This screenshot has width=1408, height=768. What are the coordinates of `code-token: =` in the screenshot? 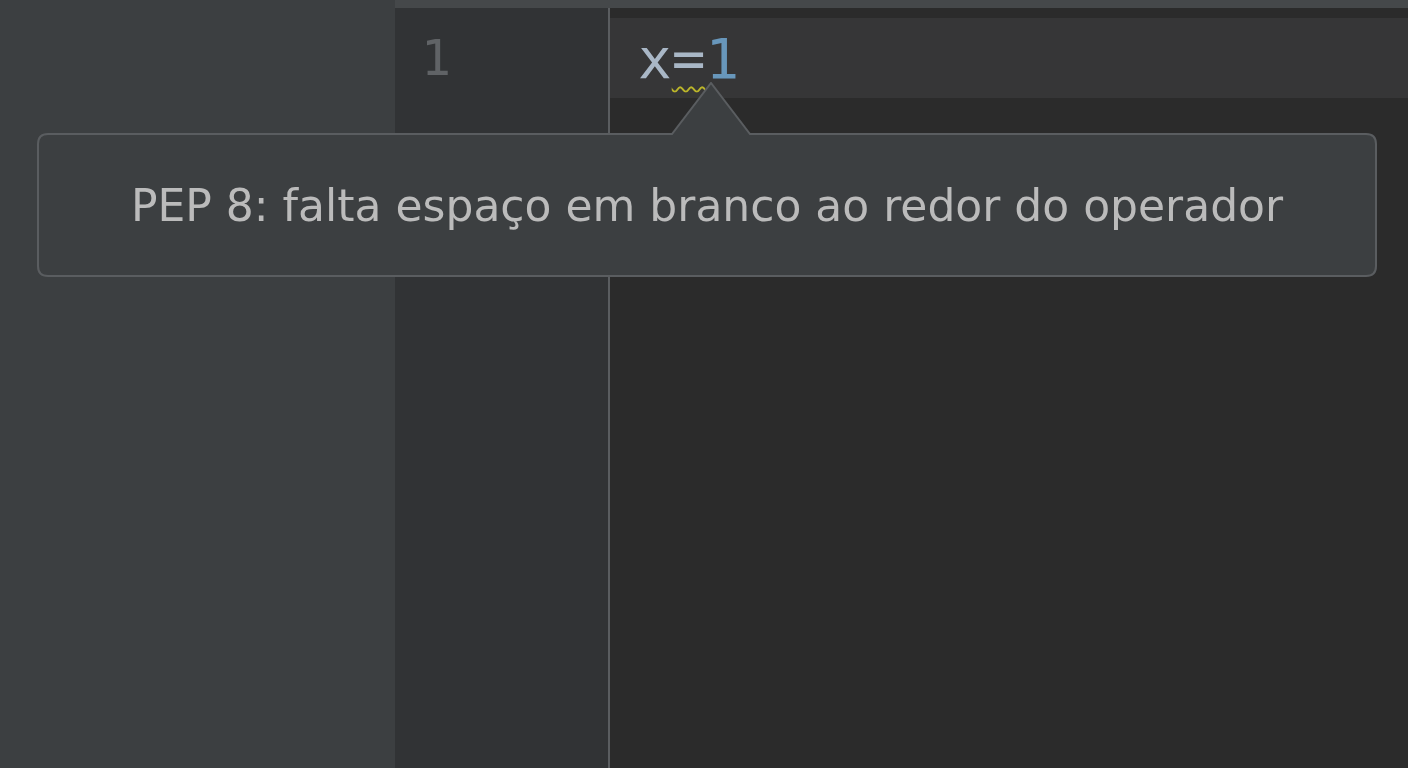 It's located at (688, 58).